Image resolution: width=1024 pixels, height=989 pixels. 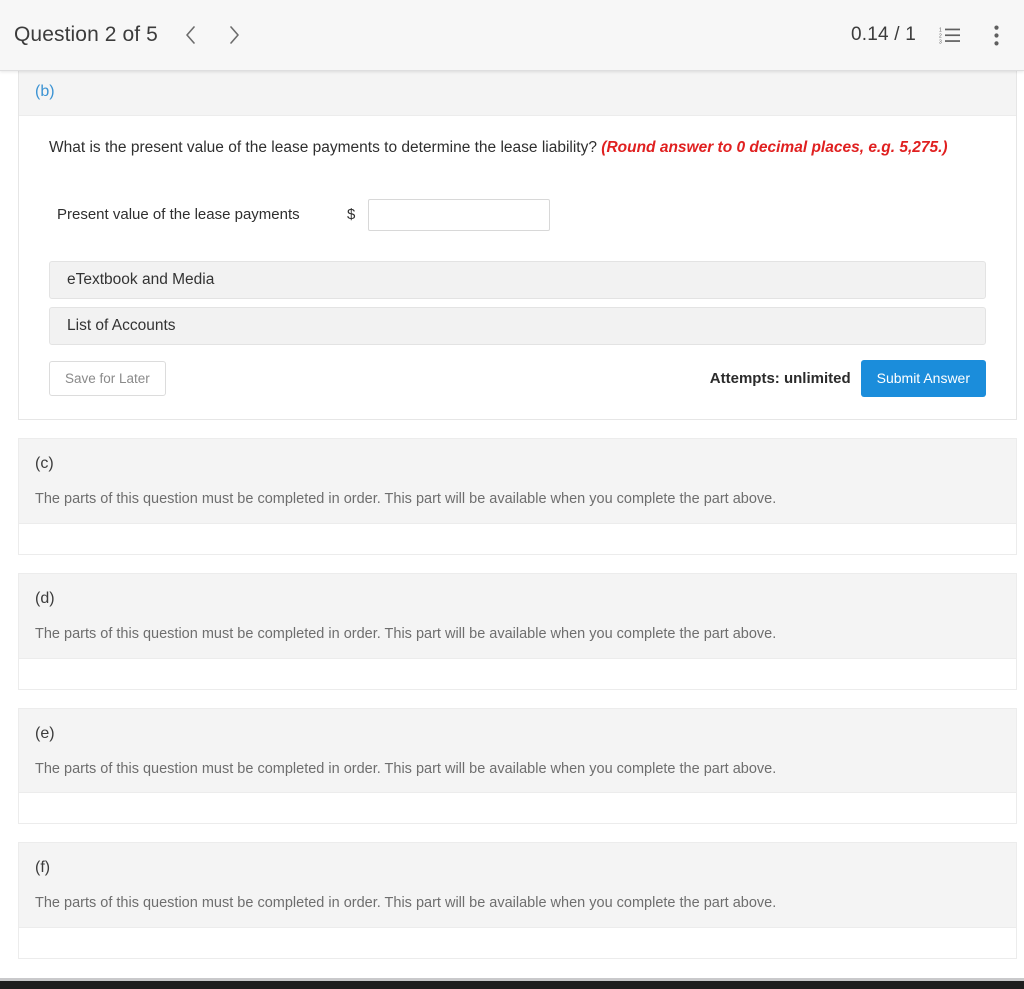 I want to click on part-c-footer, so click(x=517, y=538).